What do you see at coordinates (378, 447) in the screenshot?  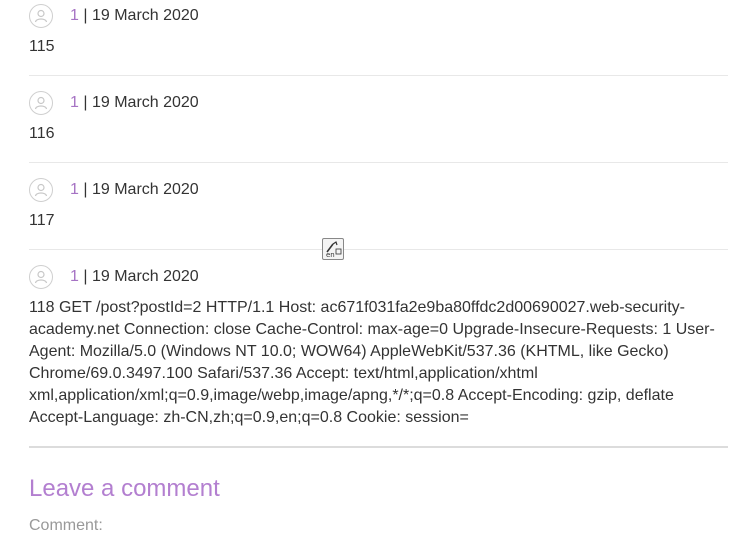 I see `section-divider` at bounding box center [378, 447].